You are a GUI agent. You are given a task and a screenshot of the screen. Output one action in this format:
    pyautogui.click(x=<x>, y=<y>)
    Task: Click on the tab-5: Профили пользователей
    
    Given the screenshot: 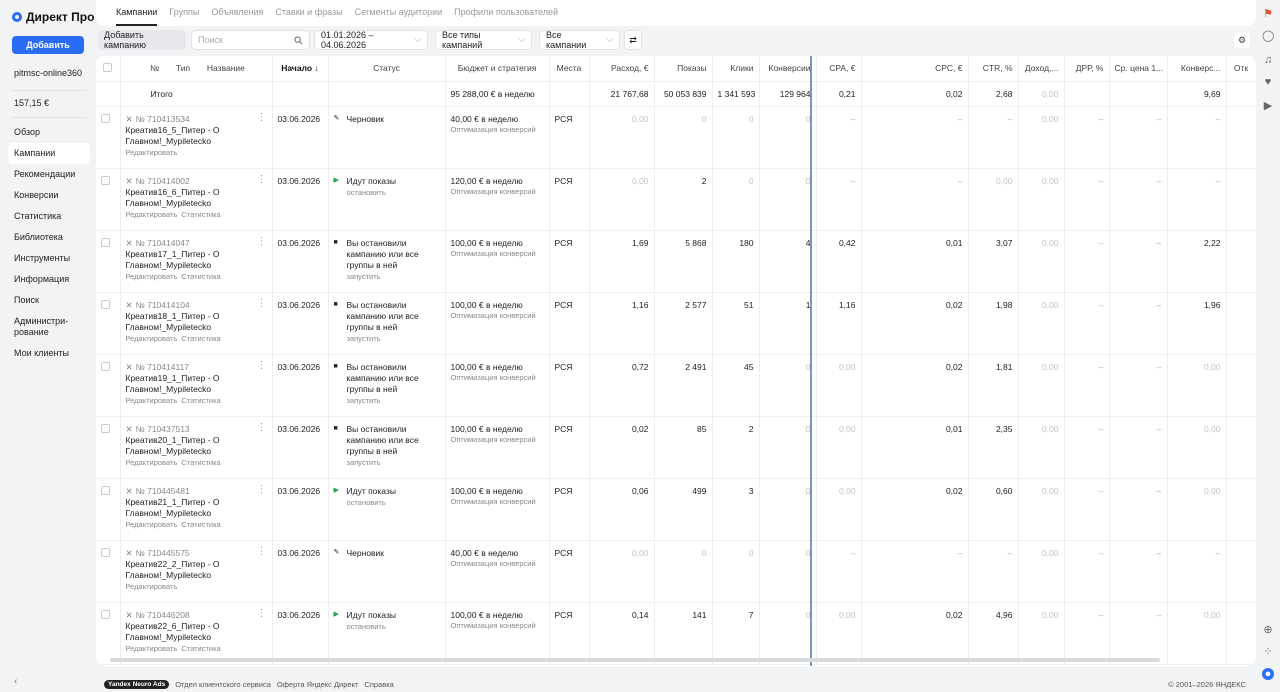 What is the action you would take?
    pyautogui.click(x=506, y=13)
    